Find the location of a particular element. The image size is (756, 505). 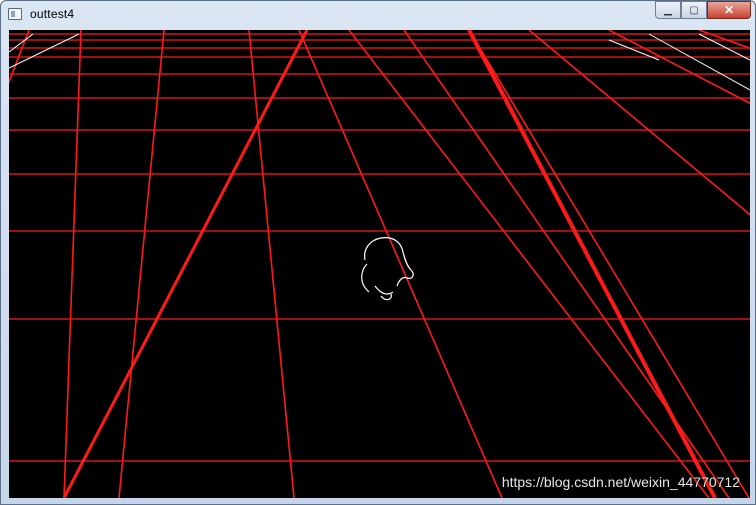

object-outline-path is located at coordinates (387, 269).